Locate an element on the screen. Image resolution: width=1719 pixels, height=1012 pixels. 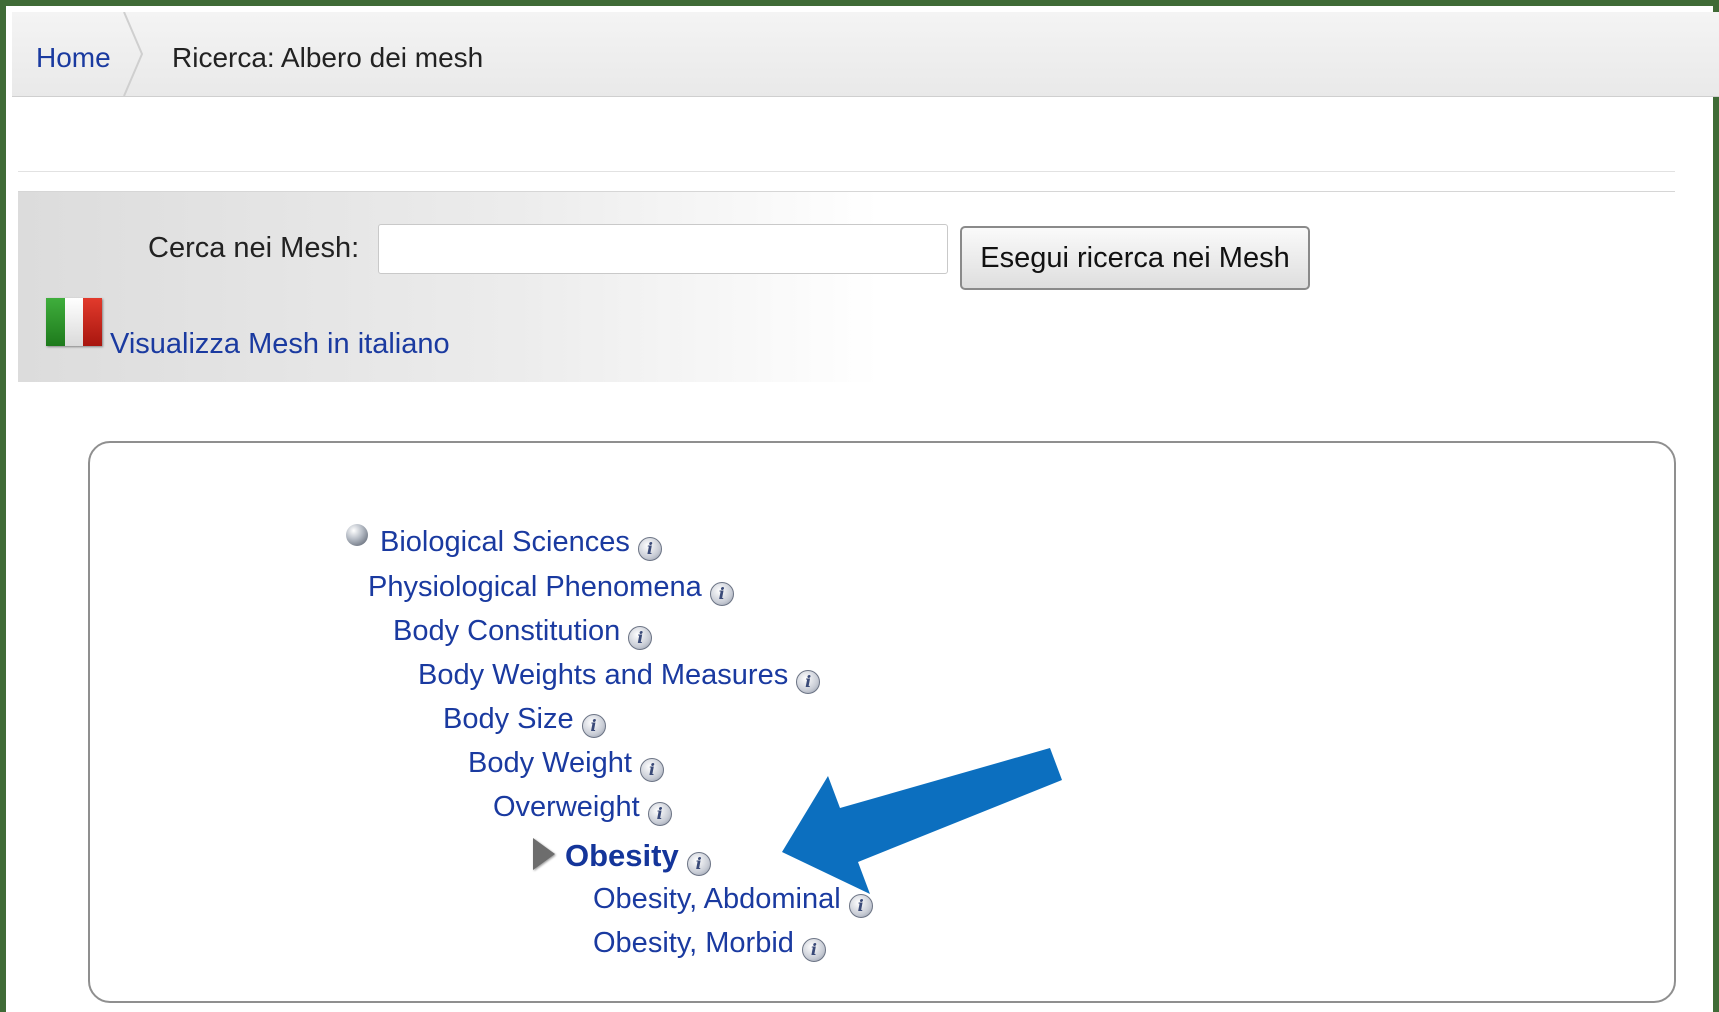
tree-item-body-size: Body Size i is located at coordinates (524, 720).